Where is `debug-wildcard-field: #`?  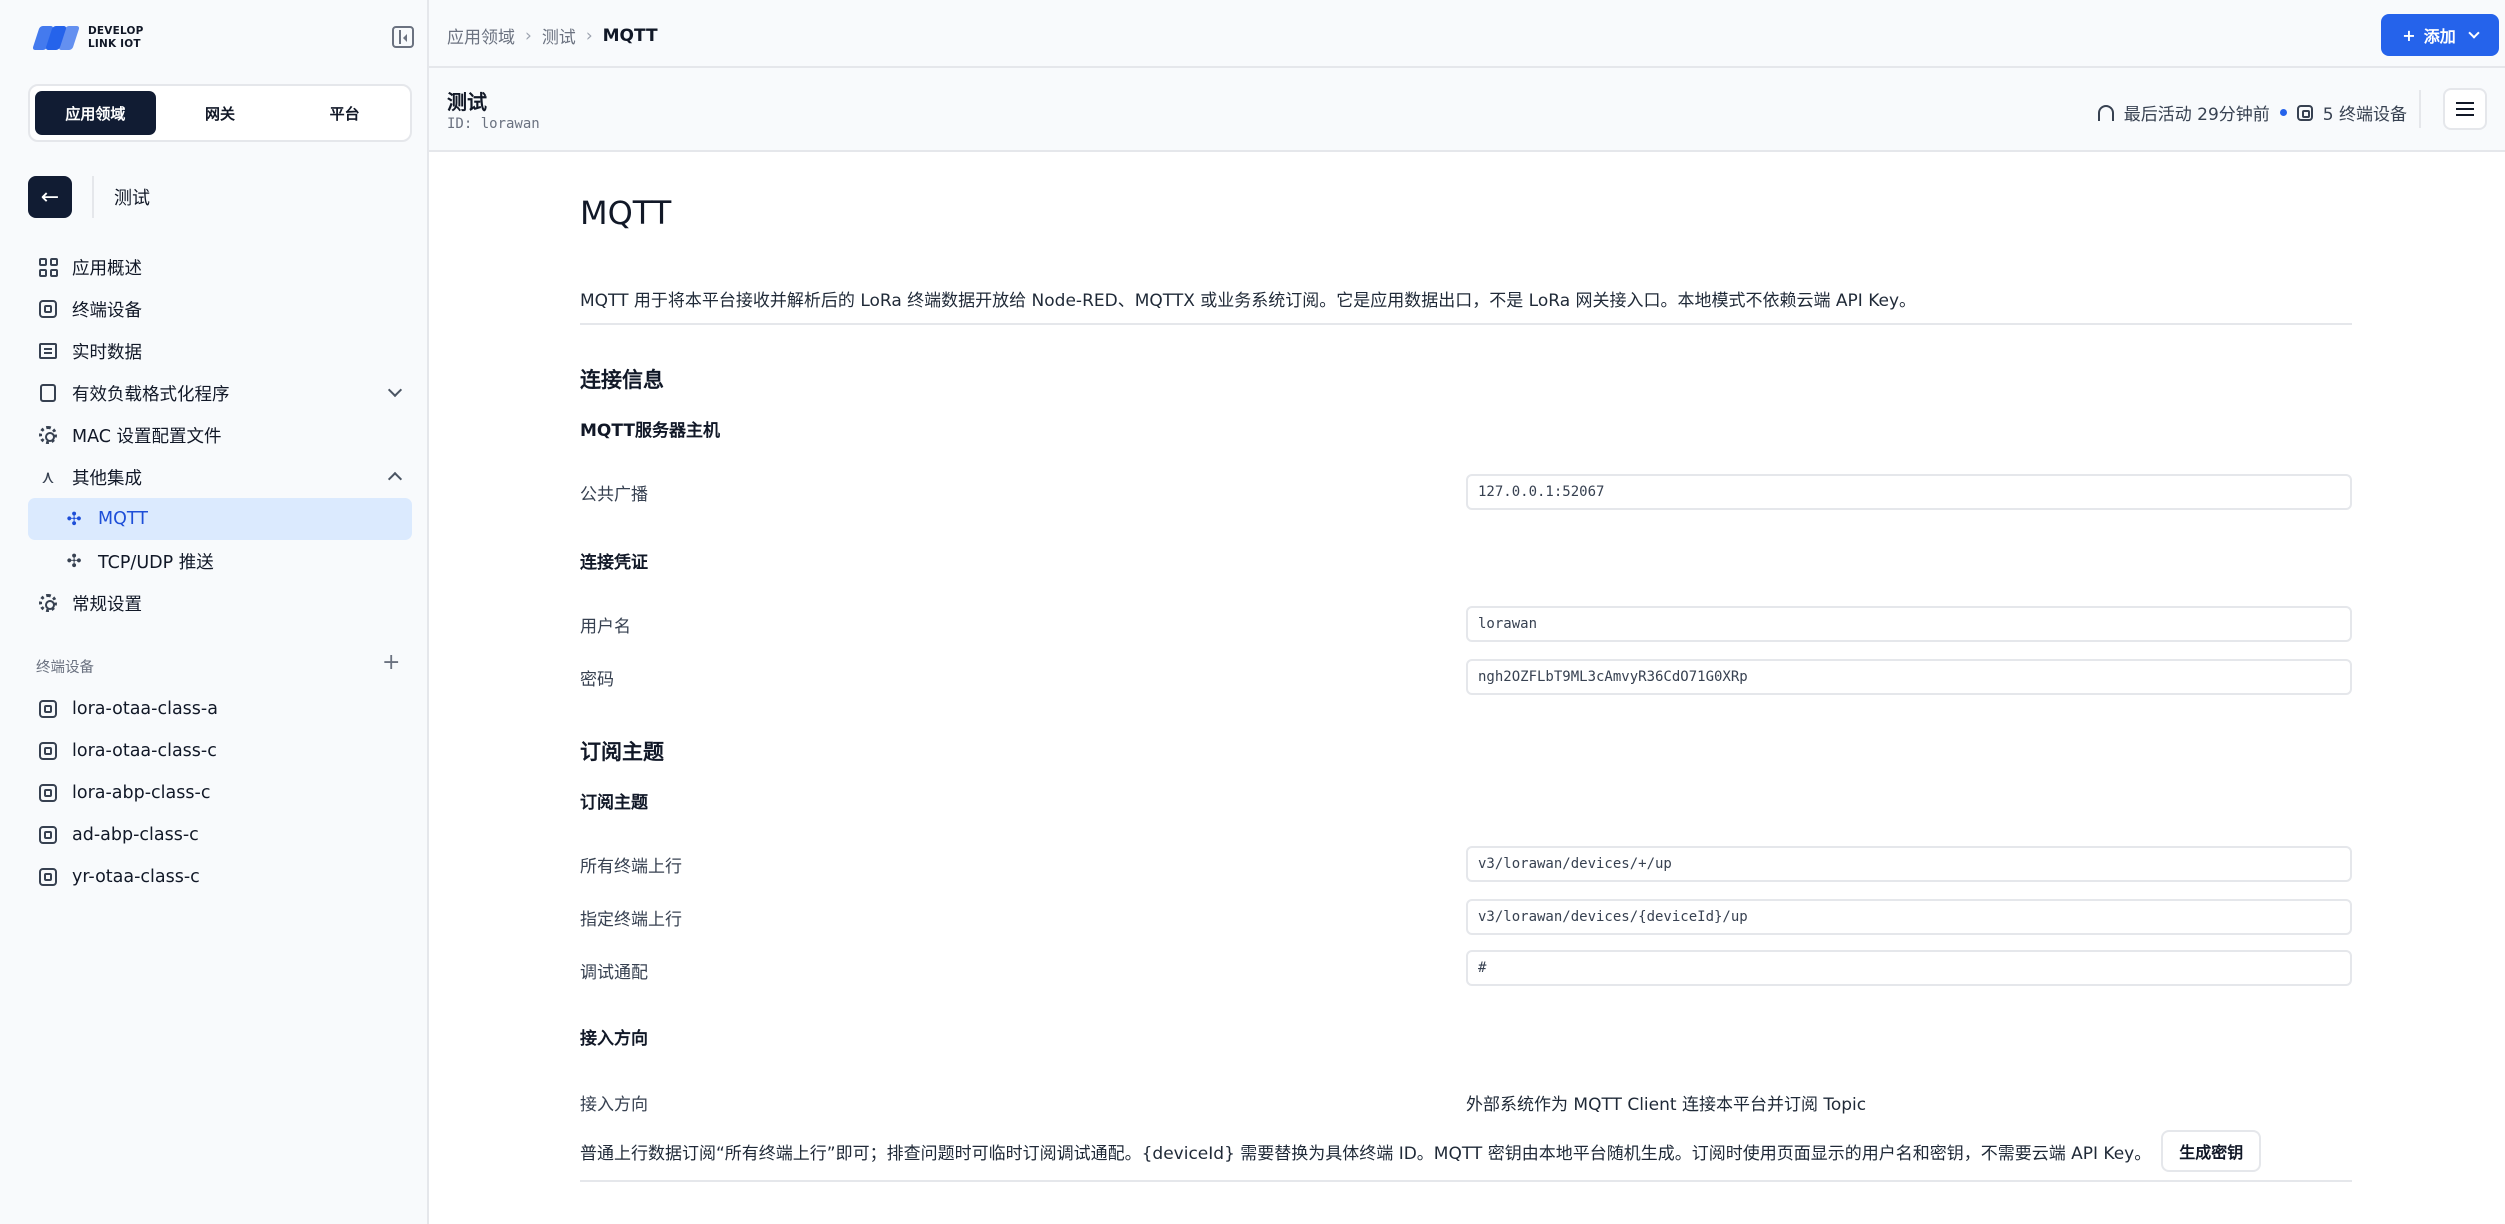 debug-wildcard-field: # is located at coordinates (1909, 968).